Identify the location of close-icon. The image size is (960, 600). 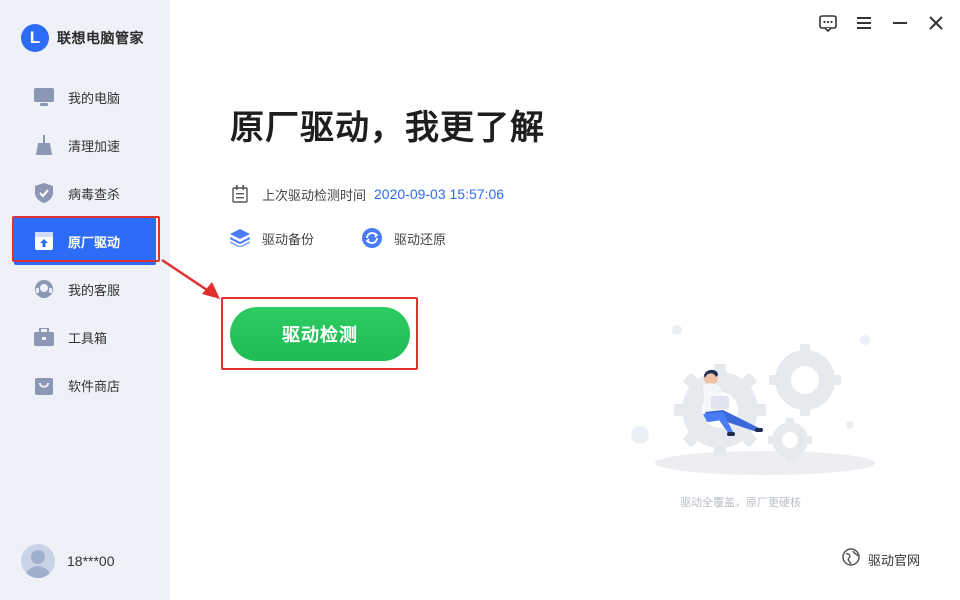
(936, 23).